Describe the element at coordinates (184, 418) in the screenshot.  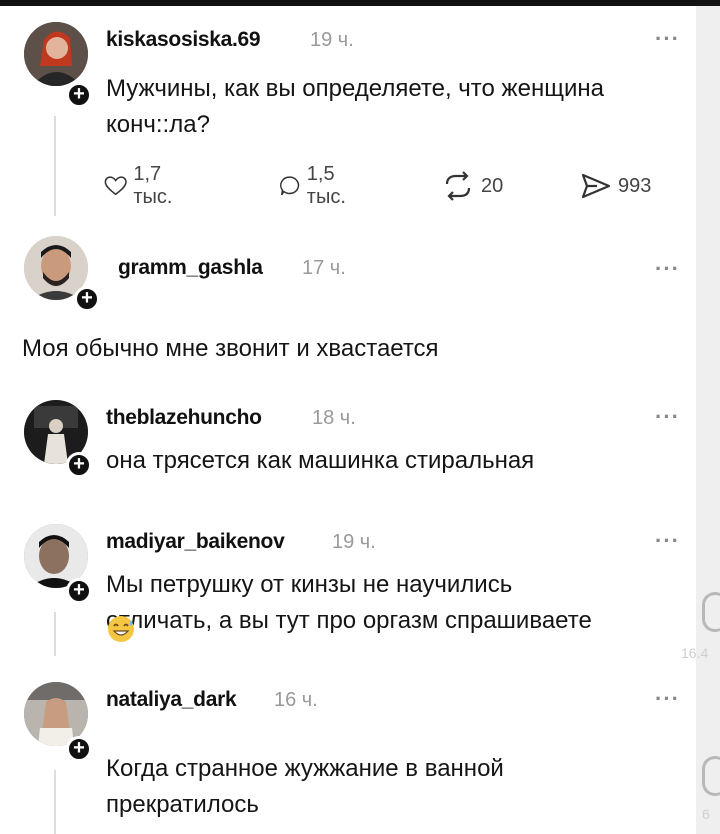
I see `username: theblazehuncho` at that location.